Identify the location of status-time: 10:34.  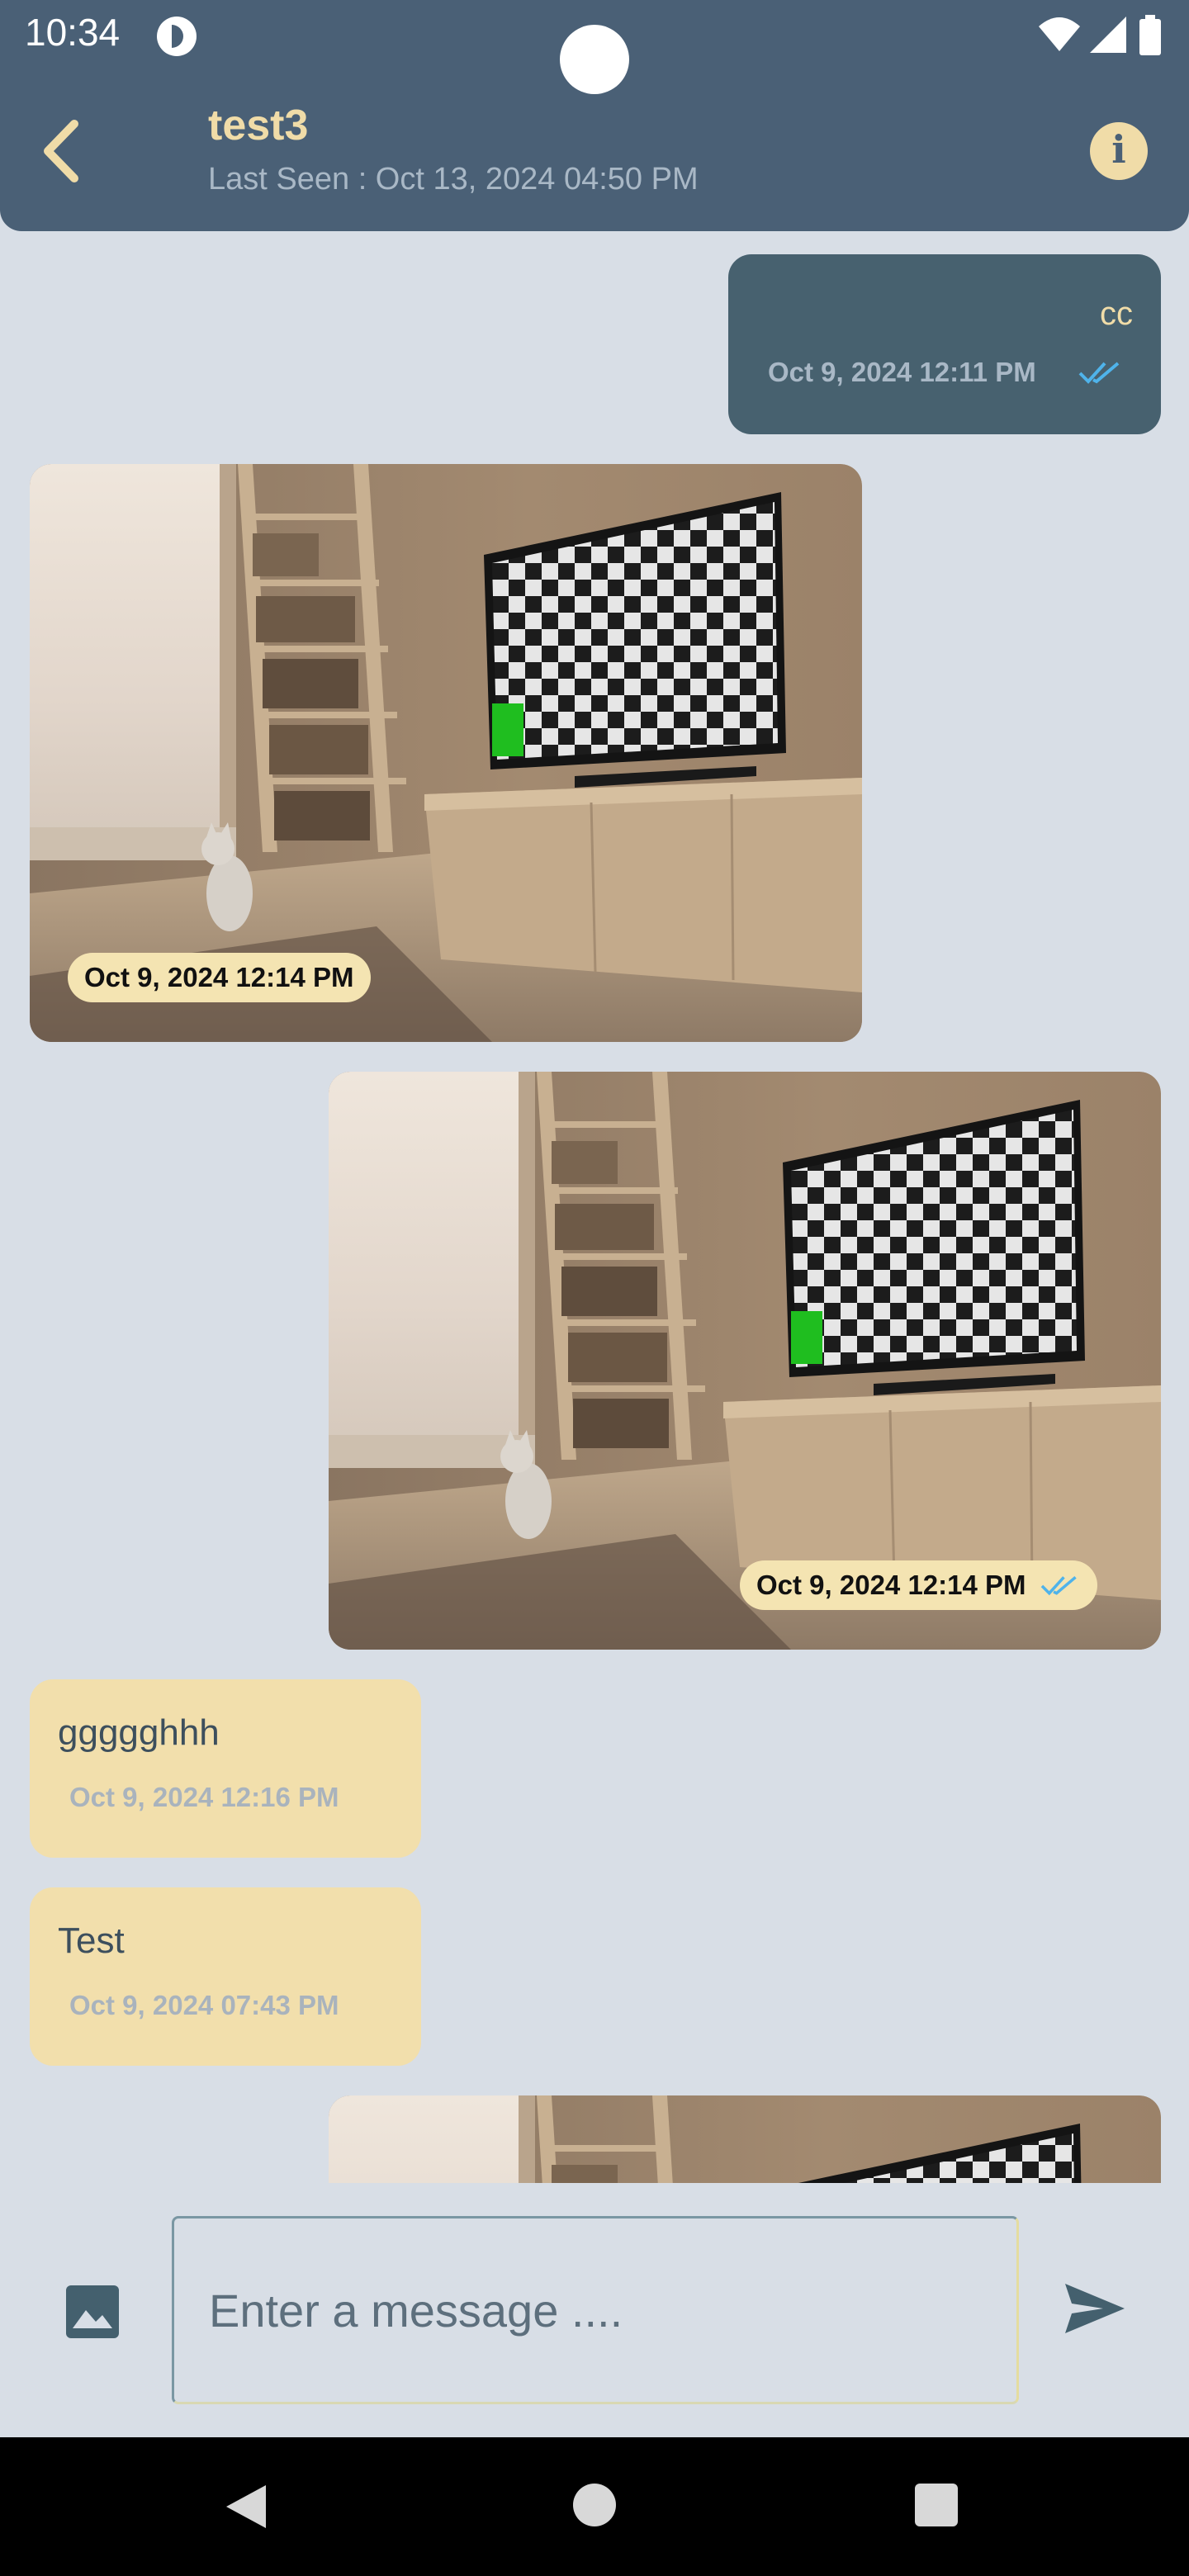
(73, 32).